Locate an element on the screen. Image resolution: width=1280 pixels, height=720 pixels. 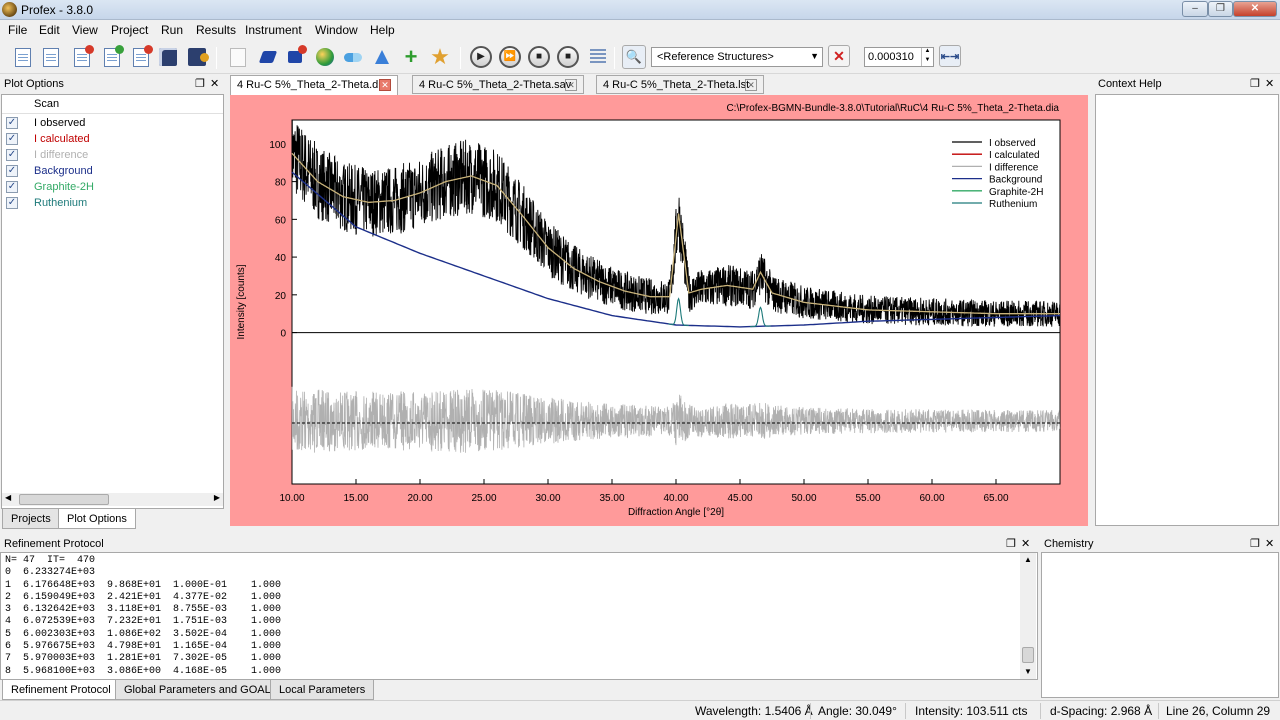
capsules-icon is located at coordinates (353, 57).